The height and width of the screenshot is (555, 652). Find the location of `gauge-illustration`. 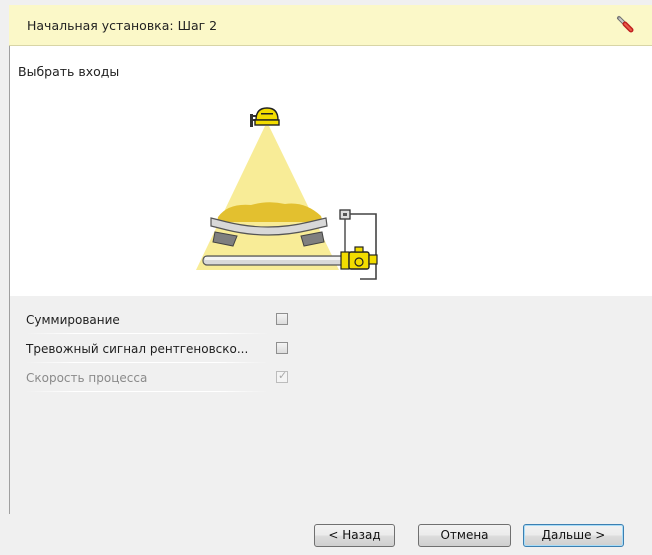

gauge-illustration is located at coordinates (287, 193).